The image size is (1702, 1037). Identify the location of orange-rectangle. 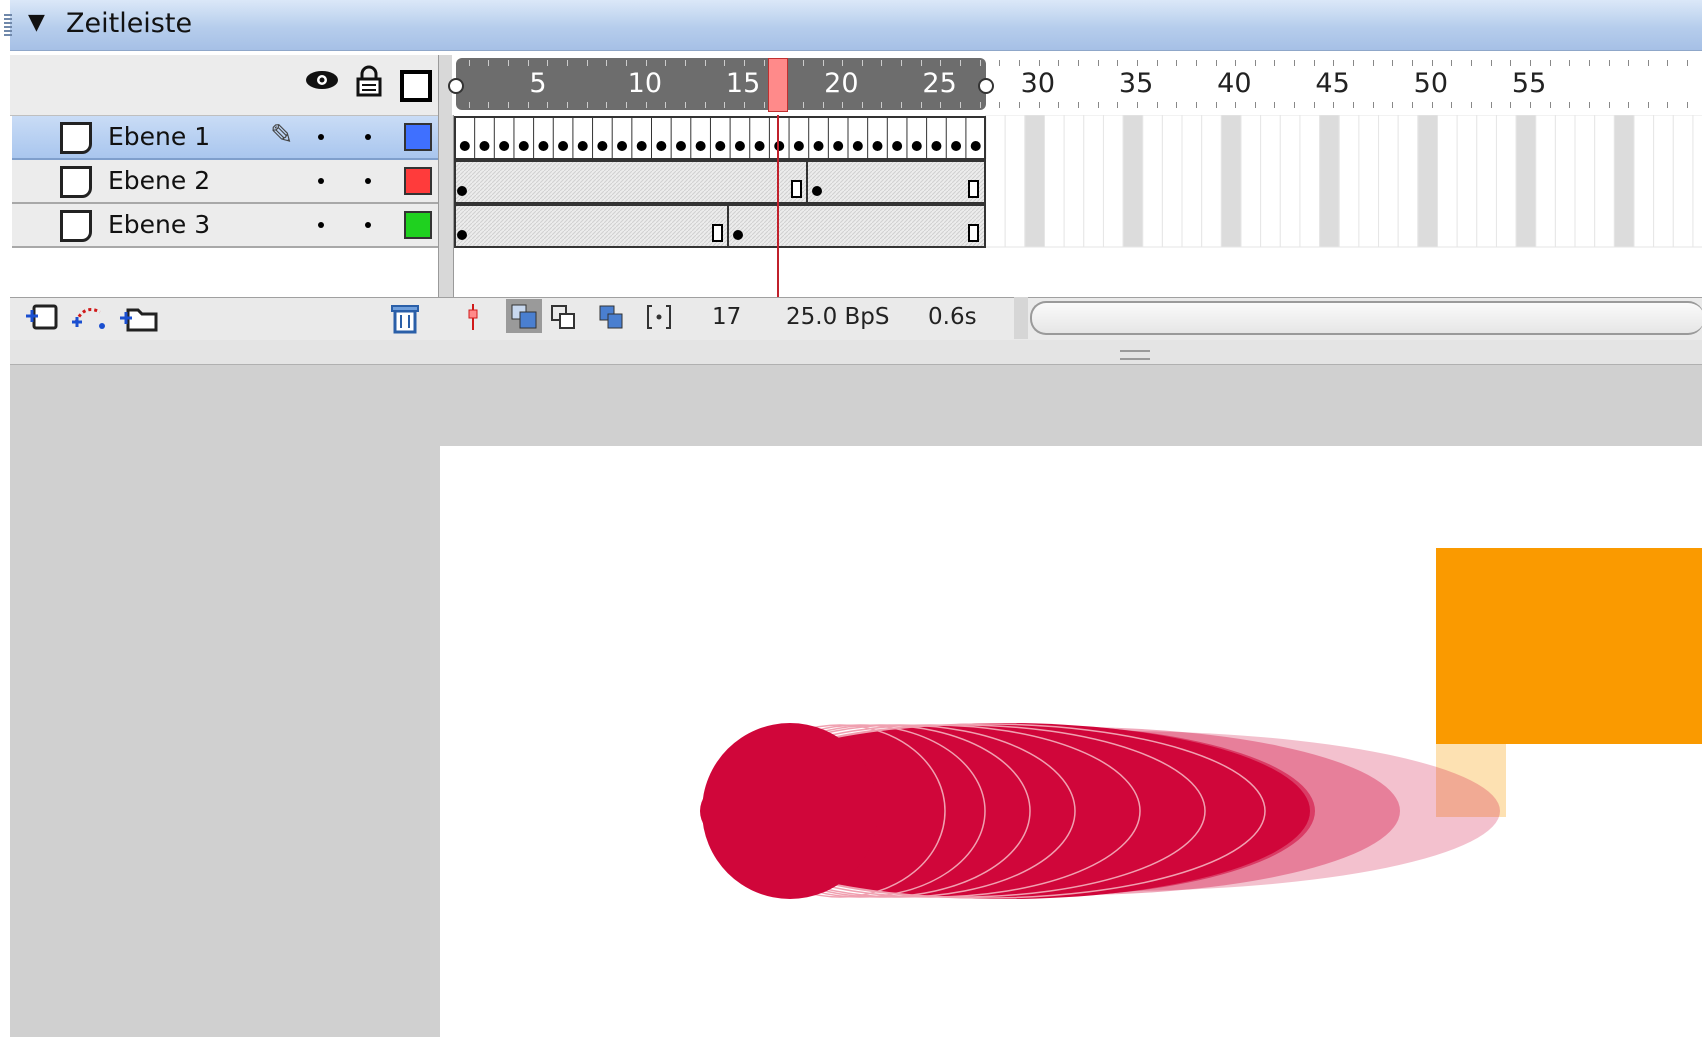
(1569, 646).